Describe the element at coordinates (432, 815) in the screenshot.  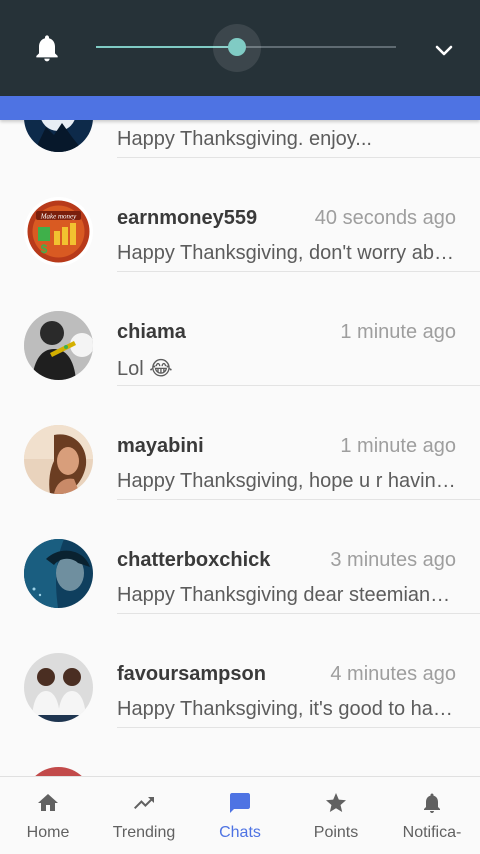
I see `nav-notifications: Notifica-` at that location.